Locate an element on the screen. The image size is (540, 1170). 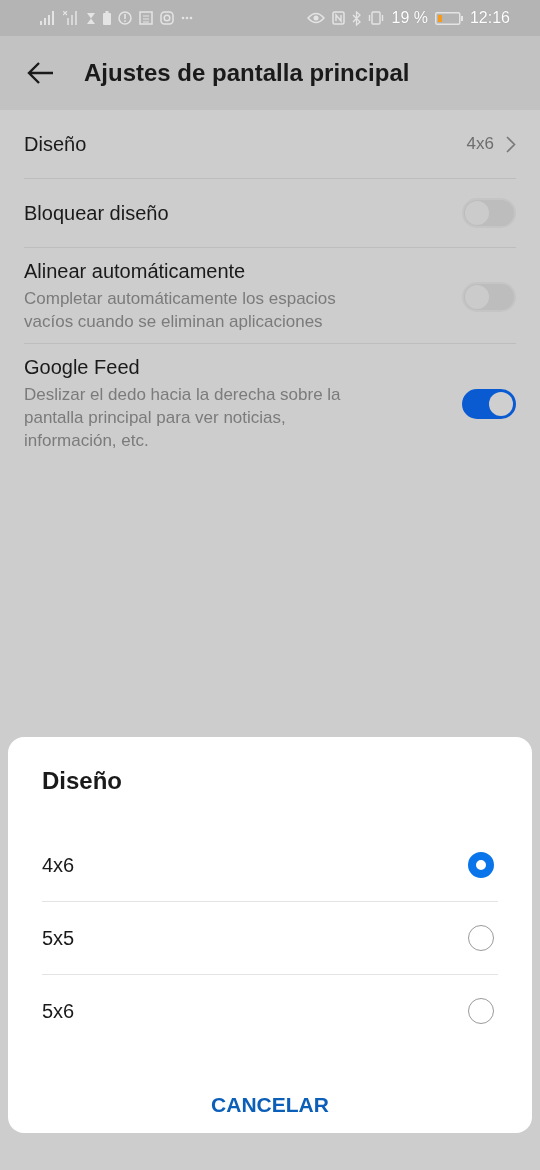
settings-item: Google Feed Deslizar el dedo hacia la derecha sobre la pantalla principal para ver noticias, información, etc. is located at coordinates (270, 403).